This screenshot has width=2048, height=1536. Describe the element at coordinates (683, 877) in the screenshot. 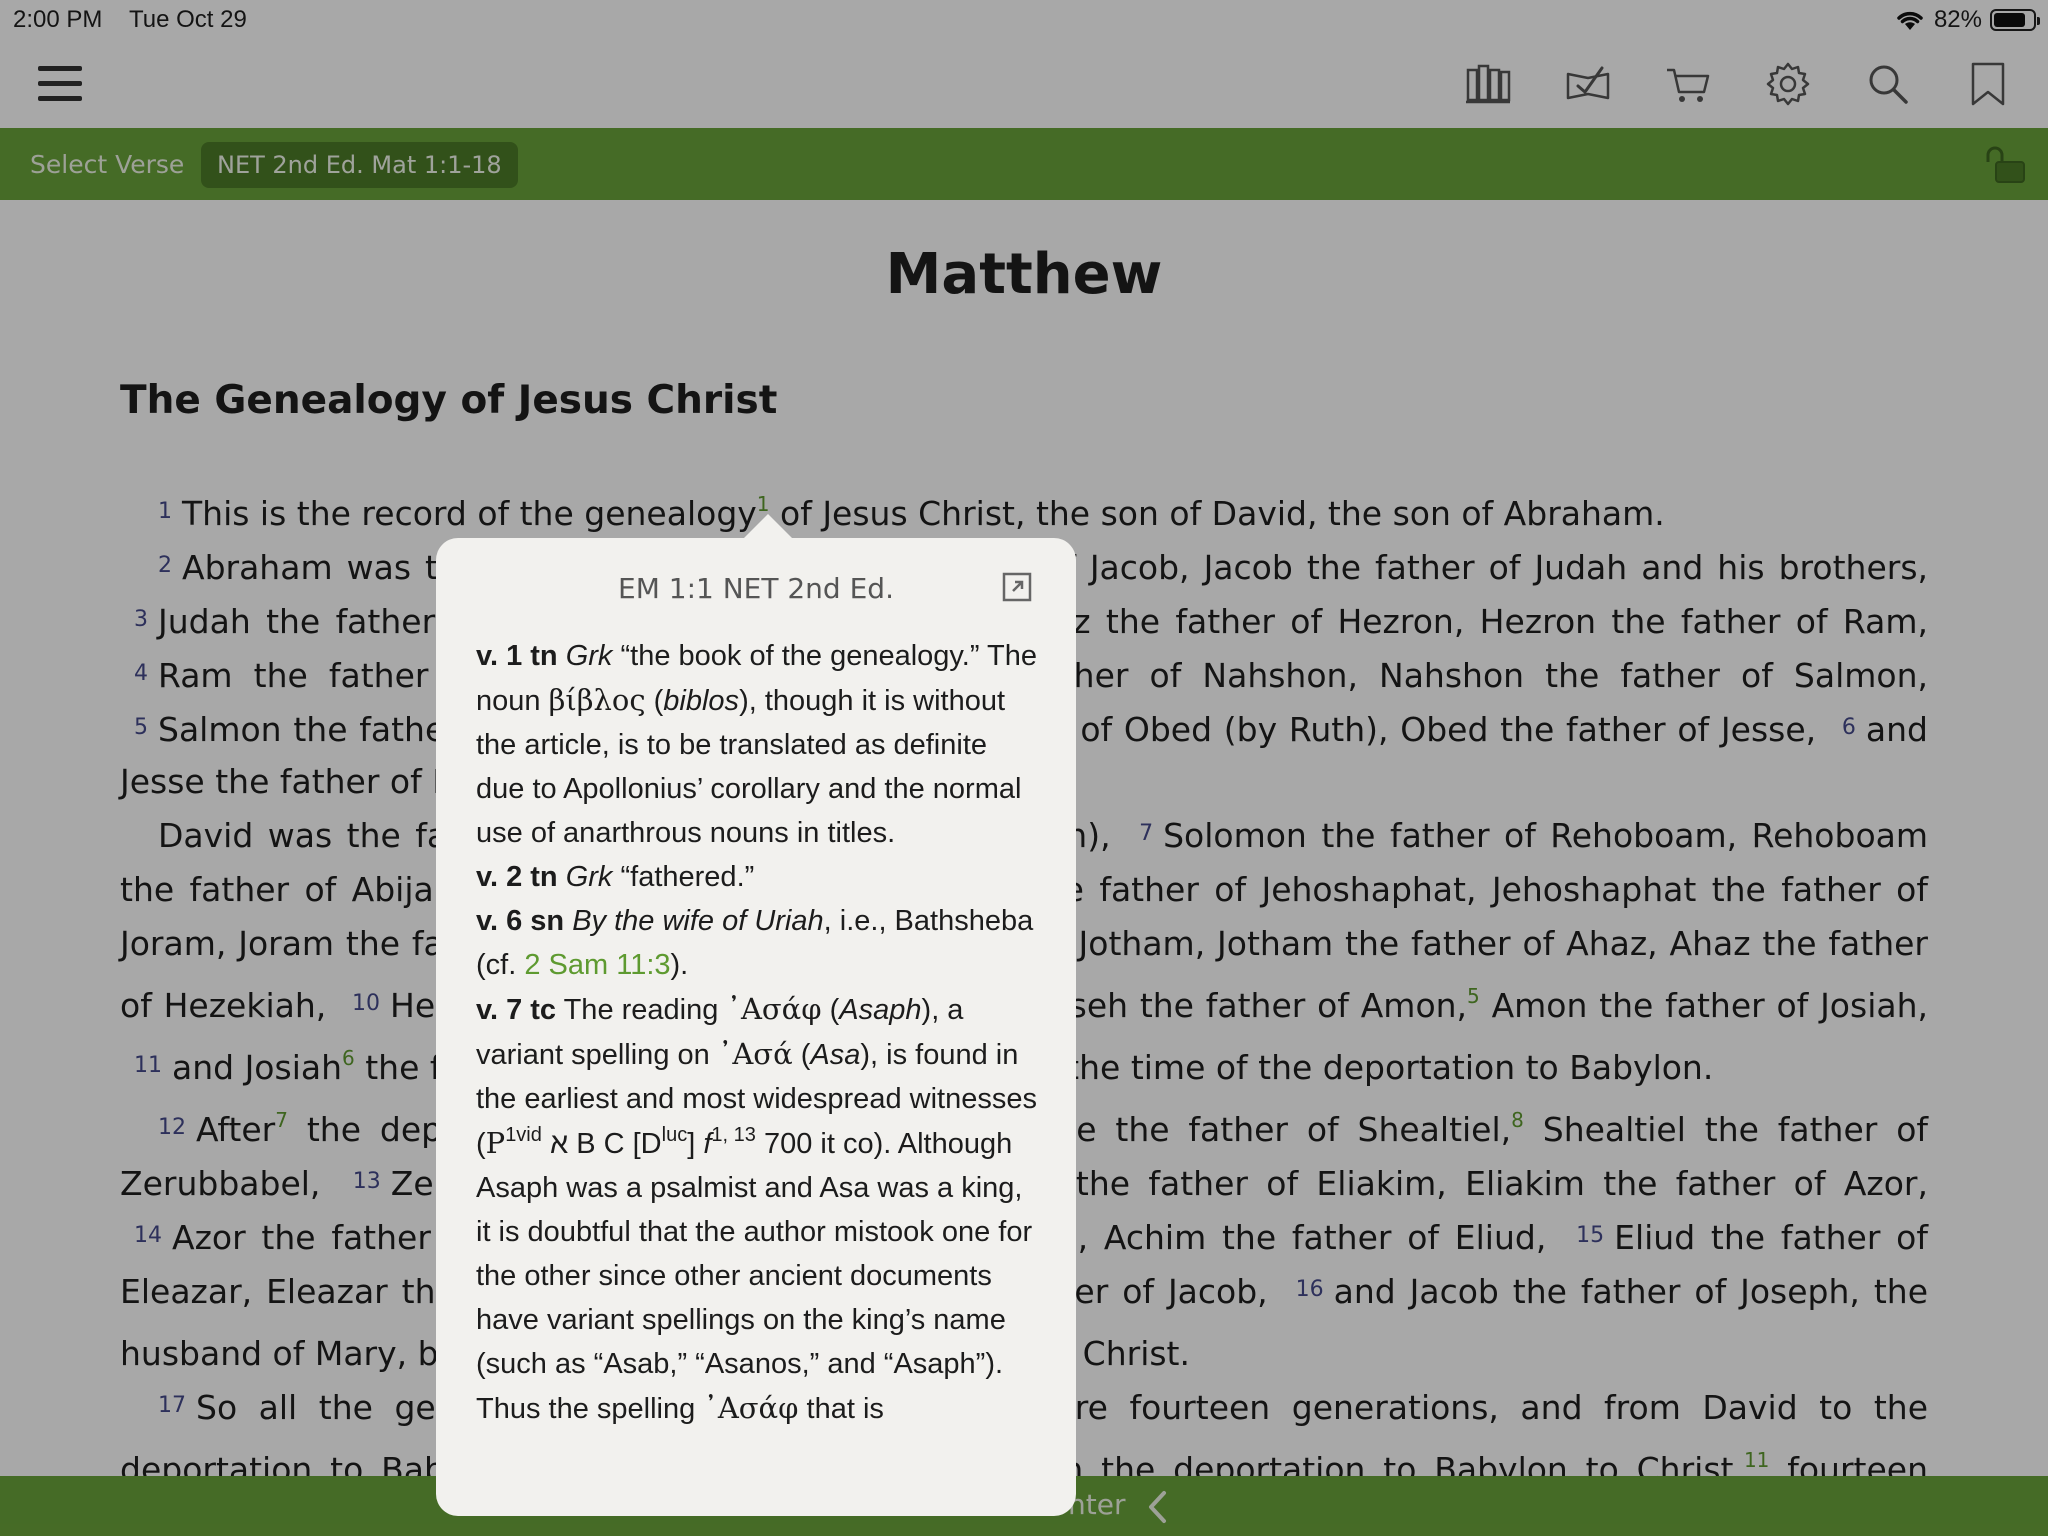

I see `note-text: “fathered.”` at that location.